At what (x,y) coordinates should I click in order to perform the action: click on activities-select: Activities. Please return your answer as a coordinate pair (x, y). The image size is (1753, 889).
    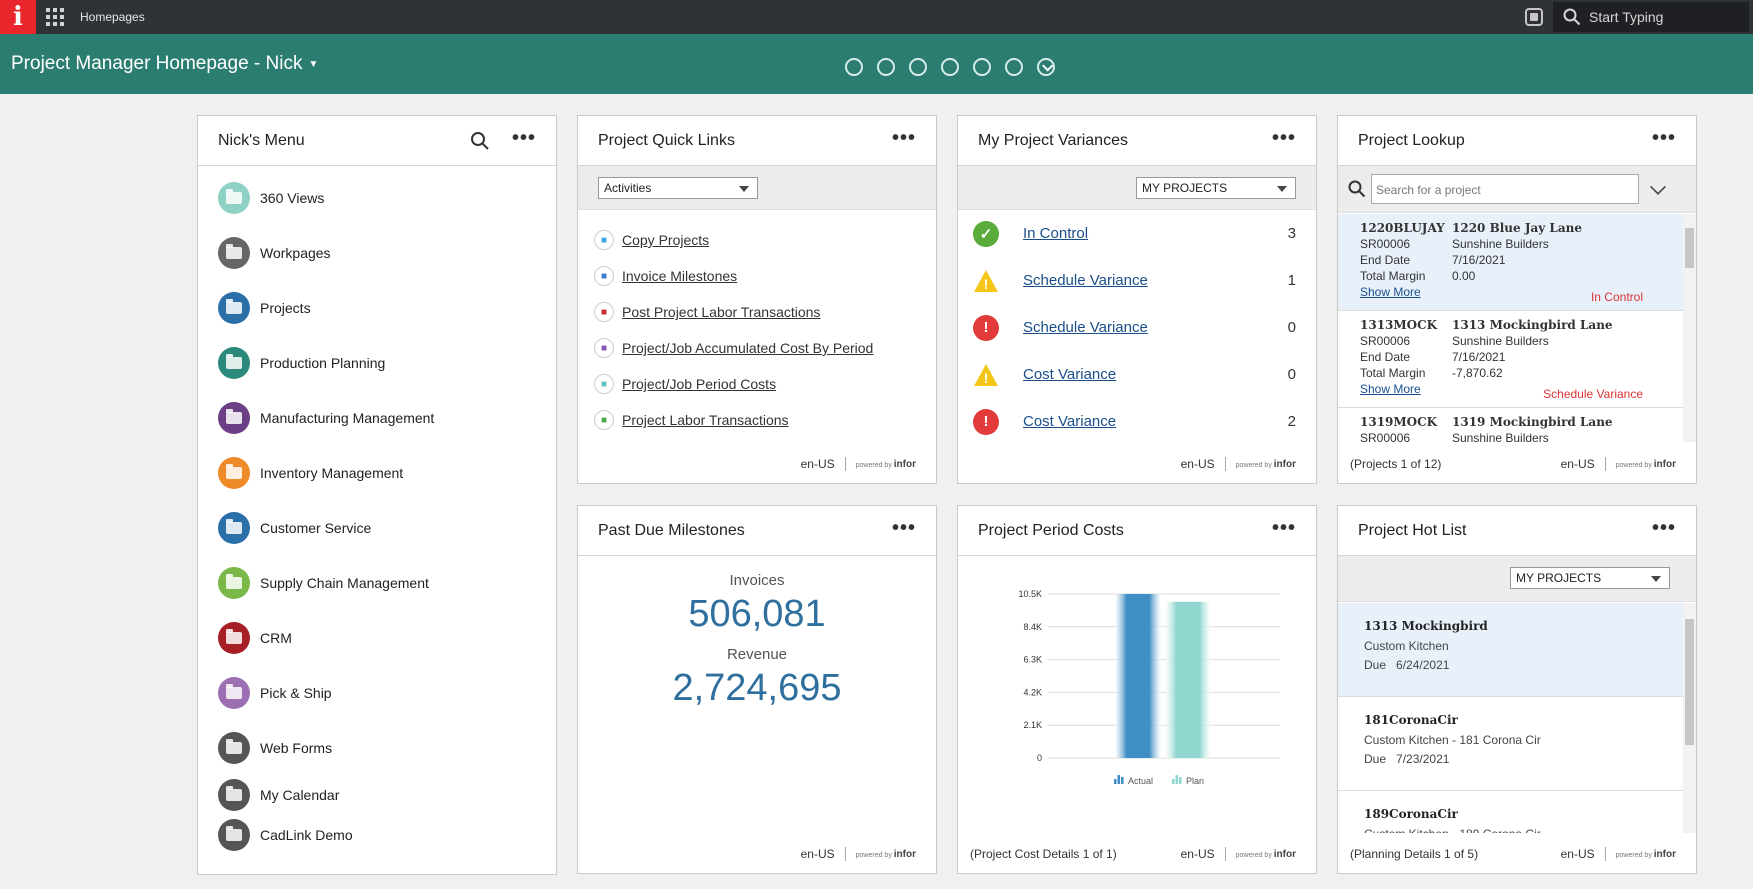
    Looking at the image, I should click on (678, 188).